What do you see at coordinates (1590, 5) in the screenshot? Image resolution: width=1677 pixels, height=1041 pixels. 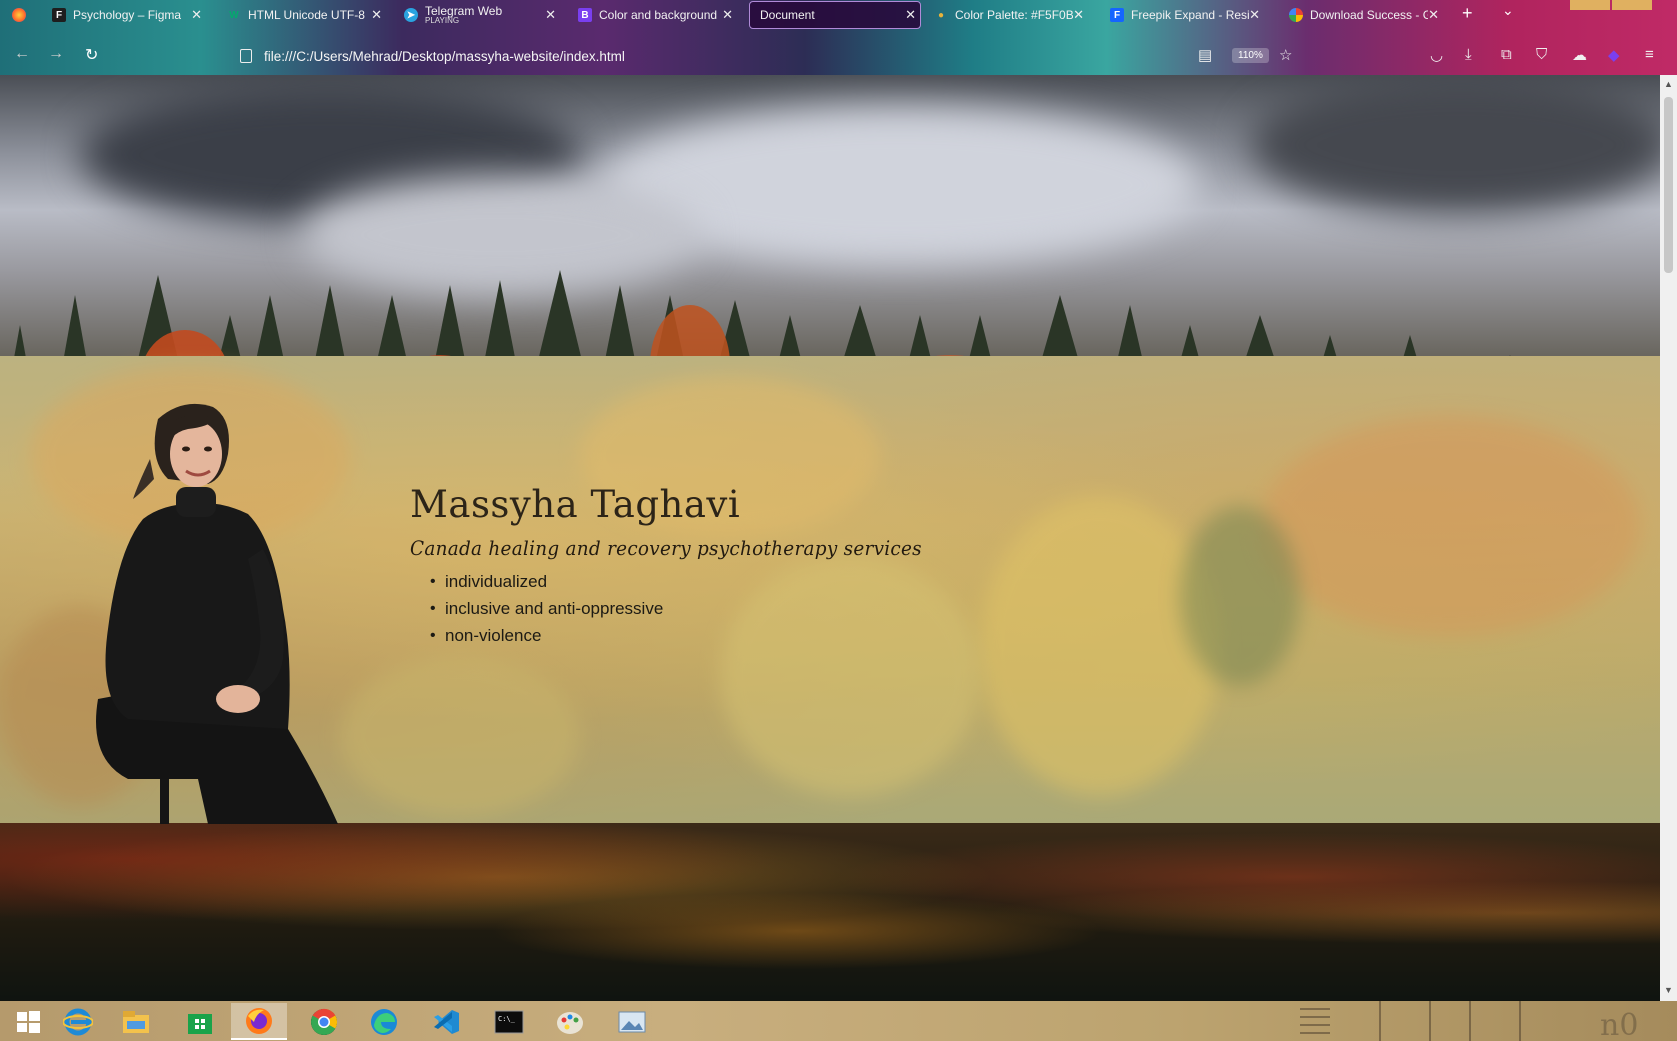 I see `minimize-button` at bounding box center [1590, 5].